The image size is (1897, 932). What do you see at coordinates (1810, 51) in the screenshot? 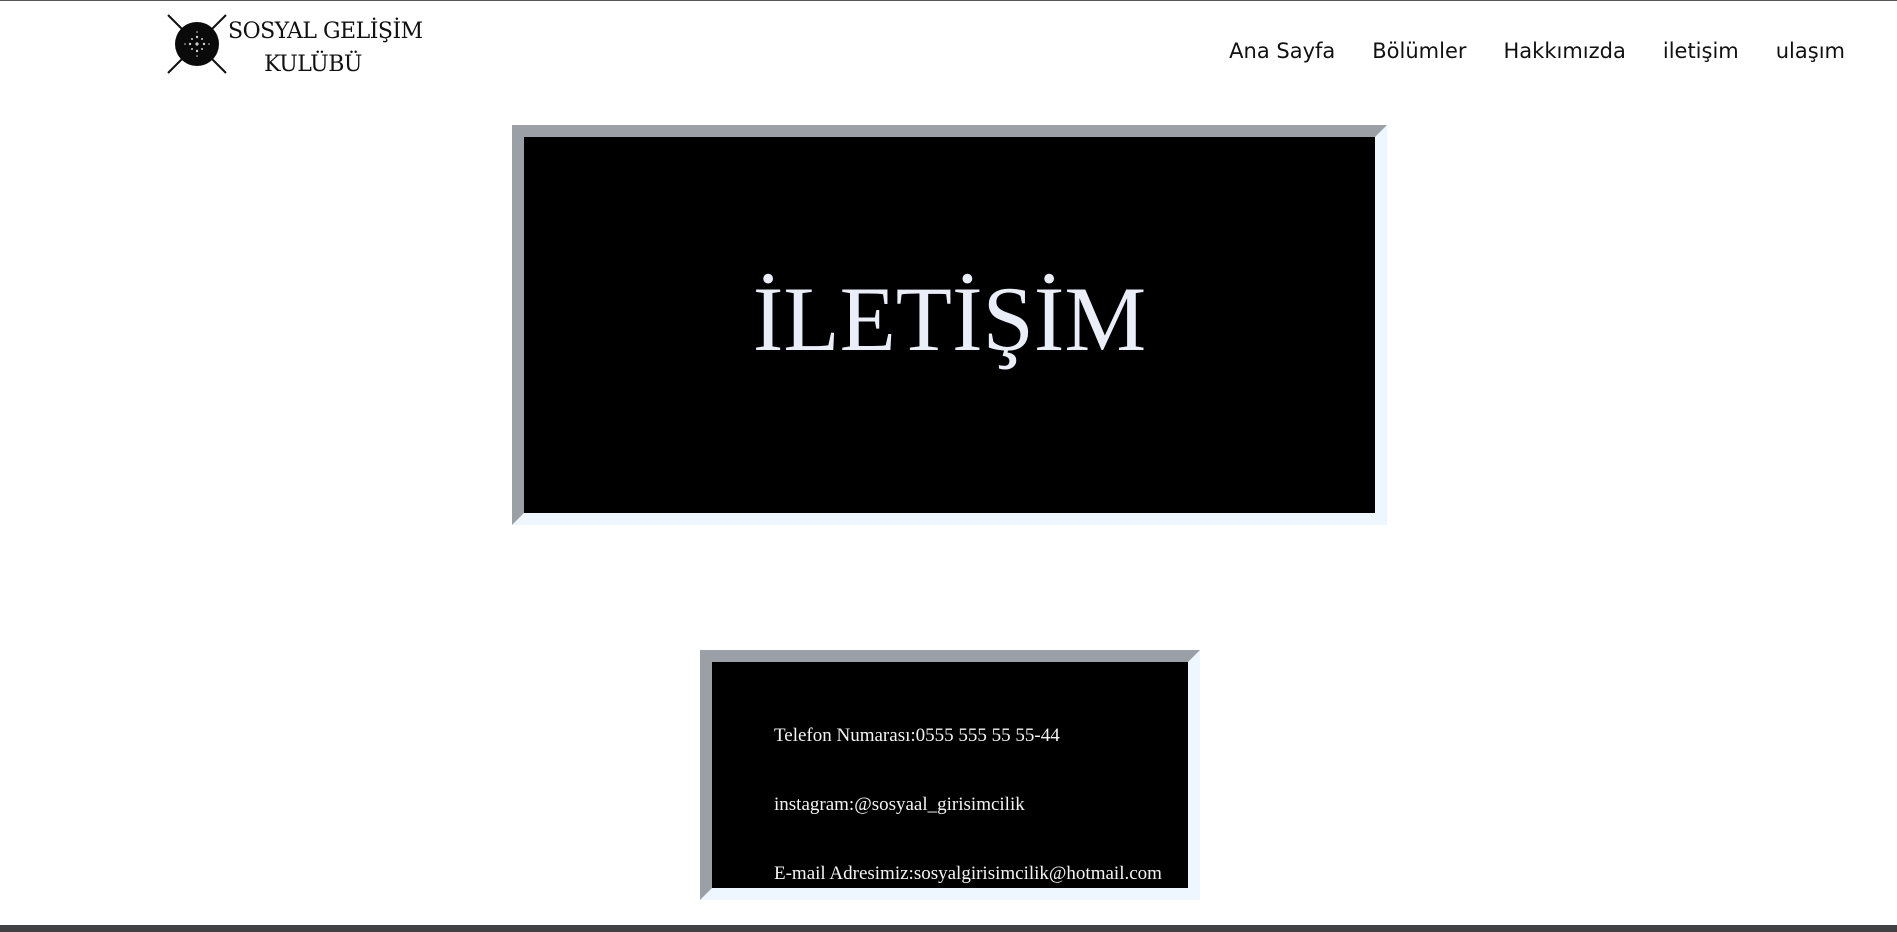
I see `nav-link-ulasim: ulaşım` at bounding box center [1810, 51].